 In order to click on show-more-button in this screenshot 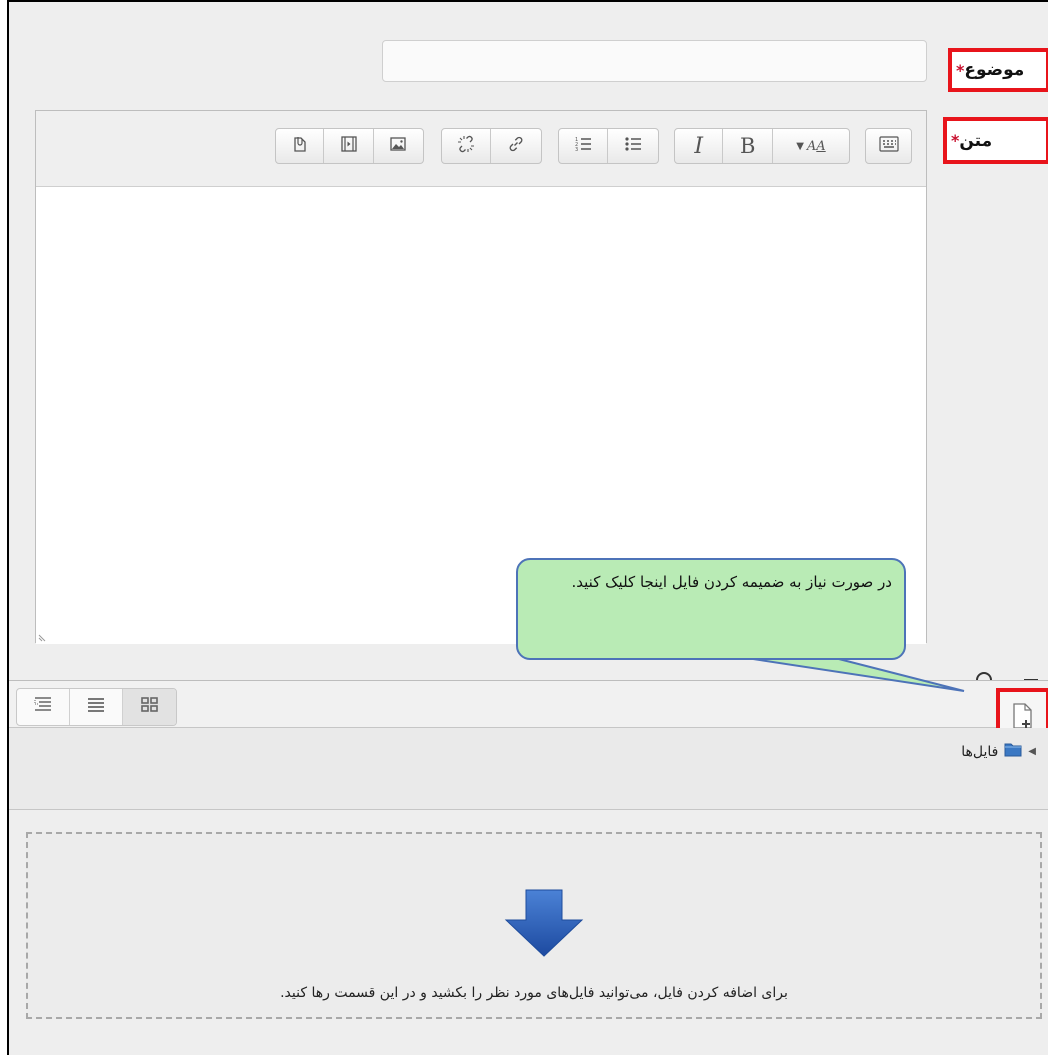, I will do `click(888, 146)`.